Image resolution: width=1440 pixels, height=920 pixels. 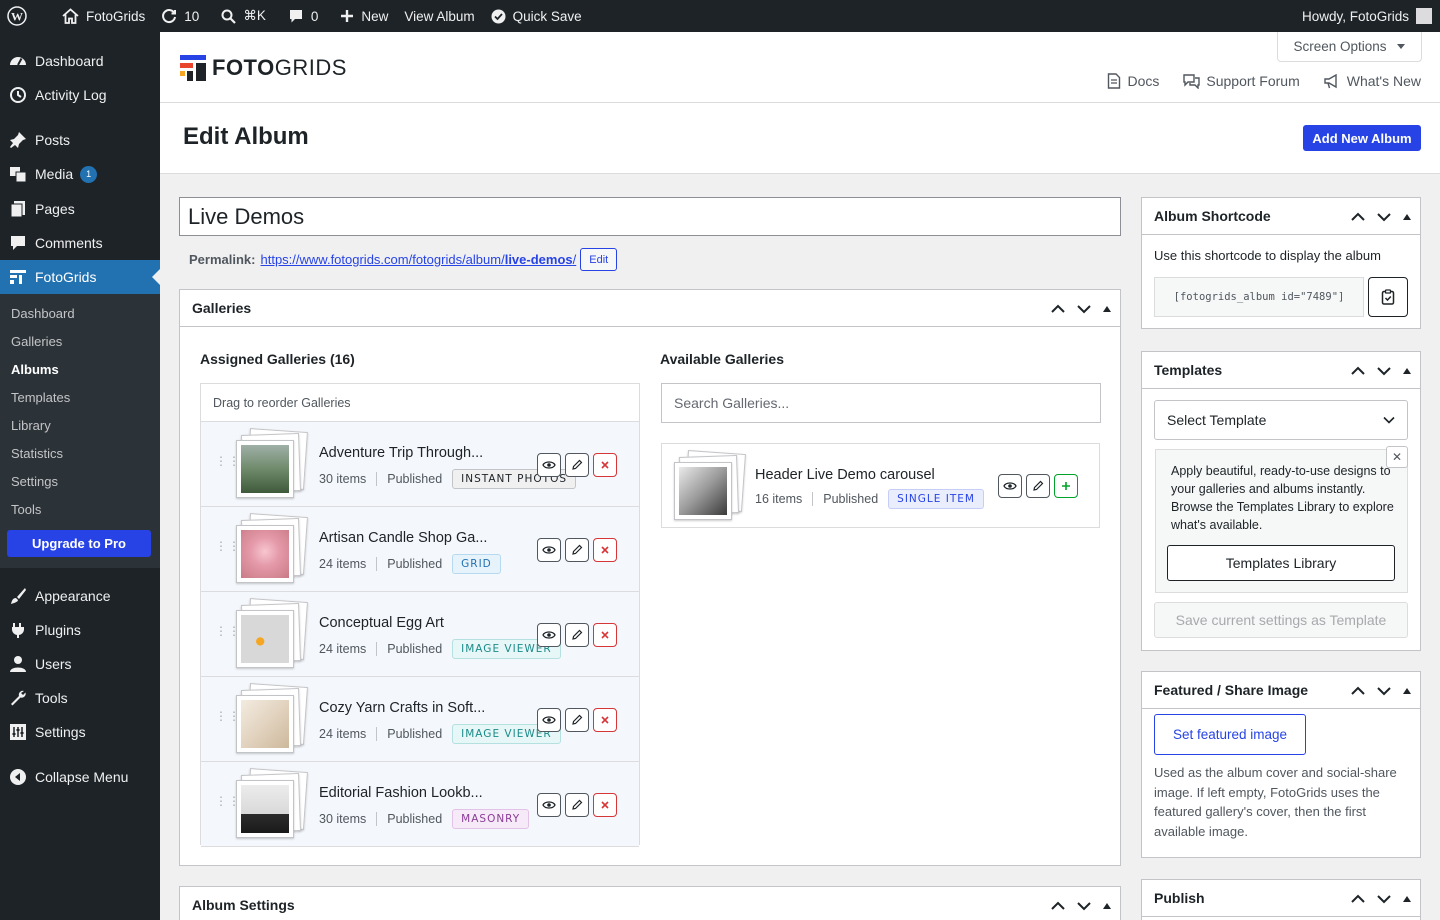 I want to click on close-icon: ✕, so click(x=1397, y=457).